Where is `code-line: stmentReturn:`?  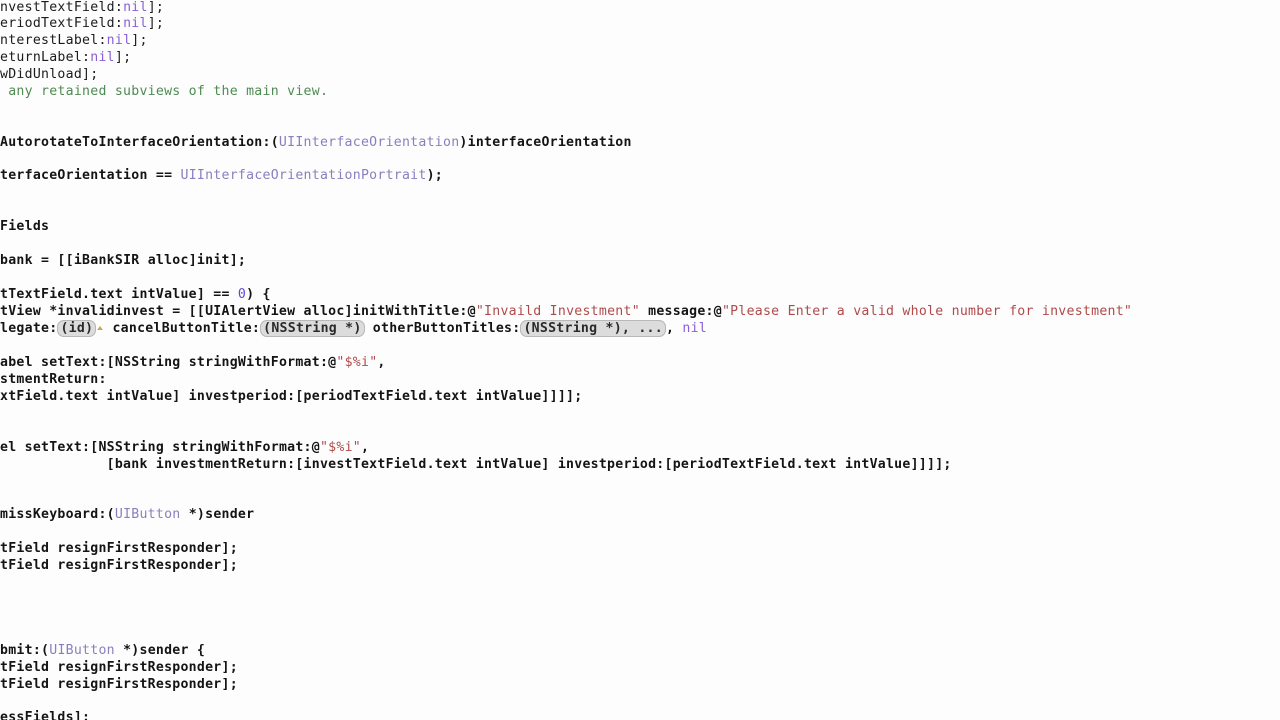 code-line: stmentReturn: is located at coordinates (53, 380).